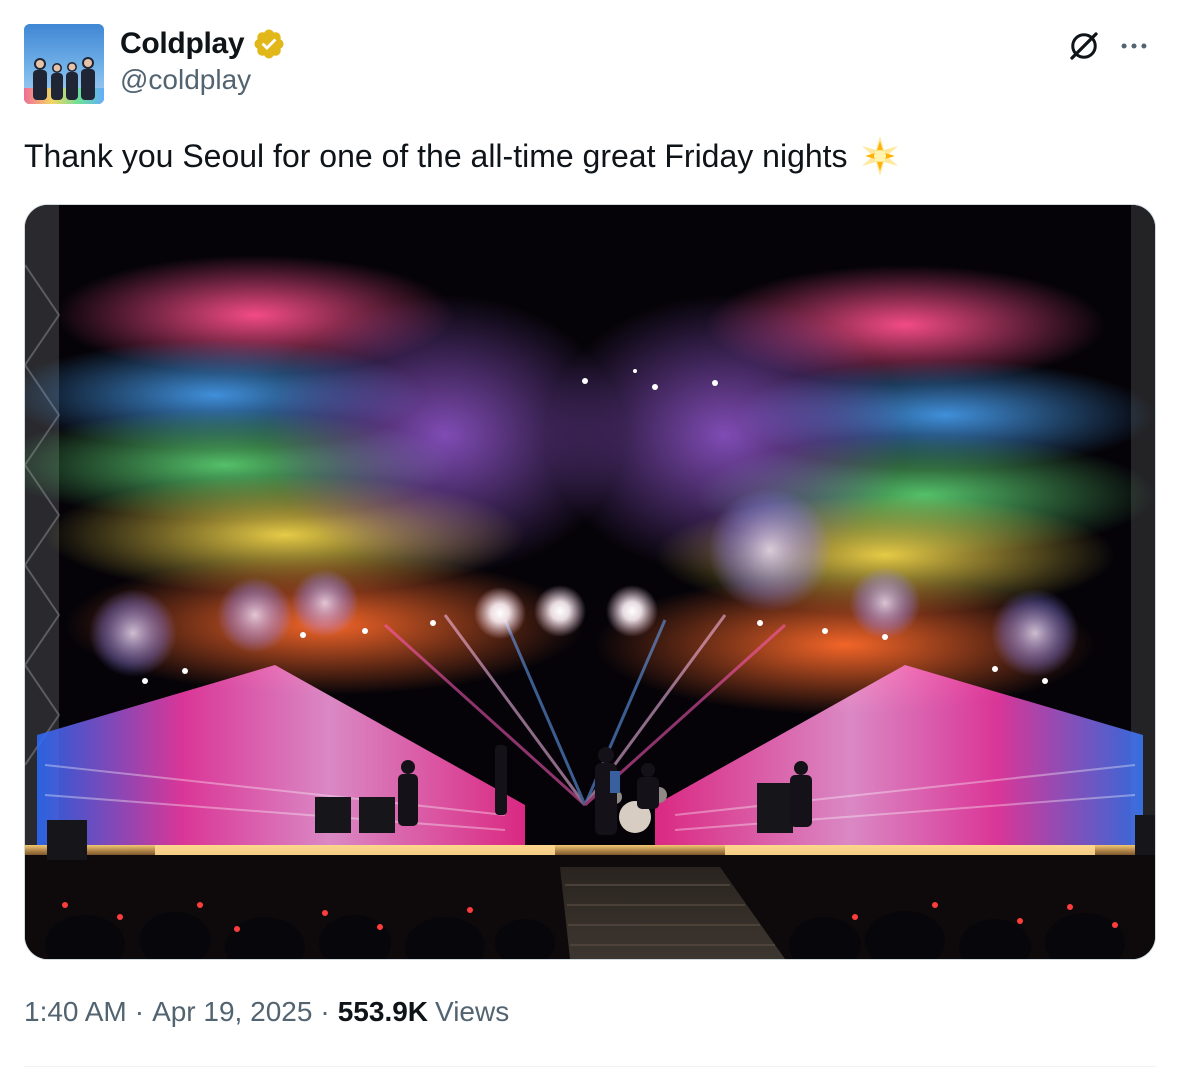  I want to click on more-options-icon, so click(1134, 46).